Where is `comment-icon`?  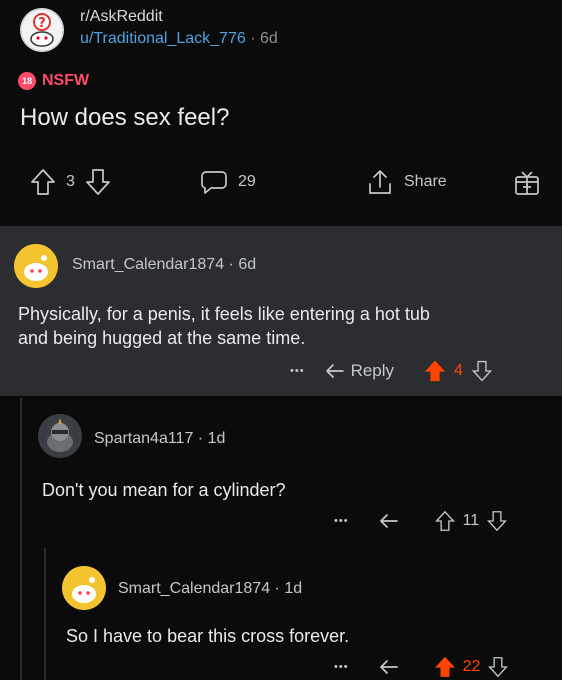 comment-icon is located at coordinates (214, 182).